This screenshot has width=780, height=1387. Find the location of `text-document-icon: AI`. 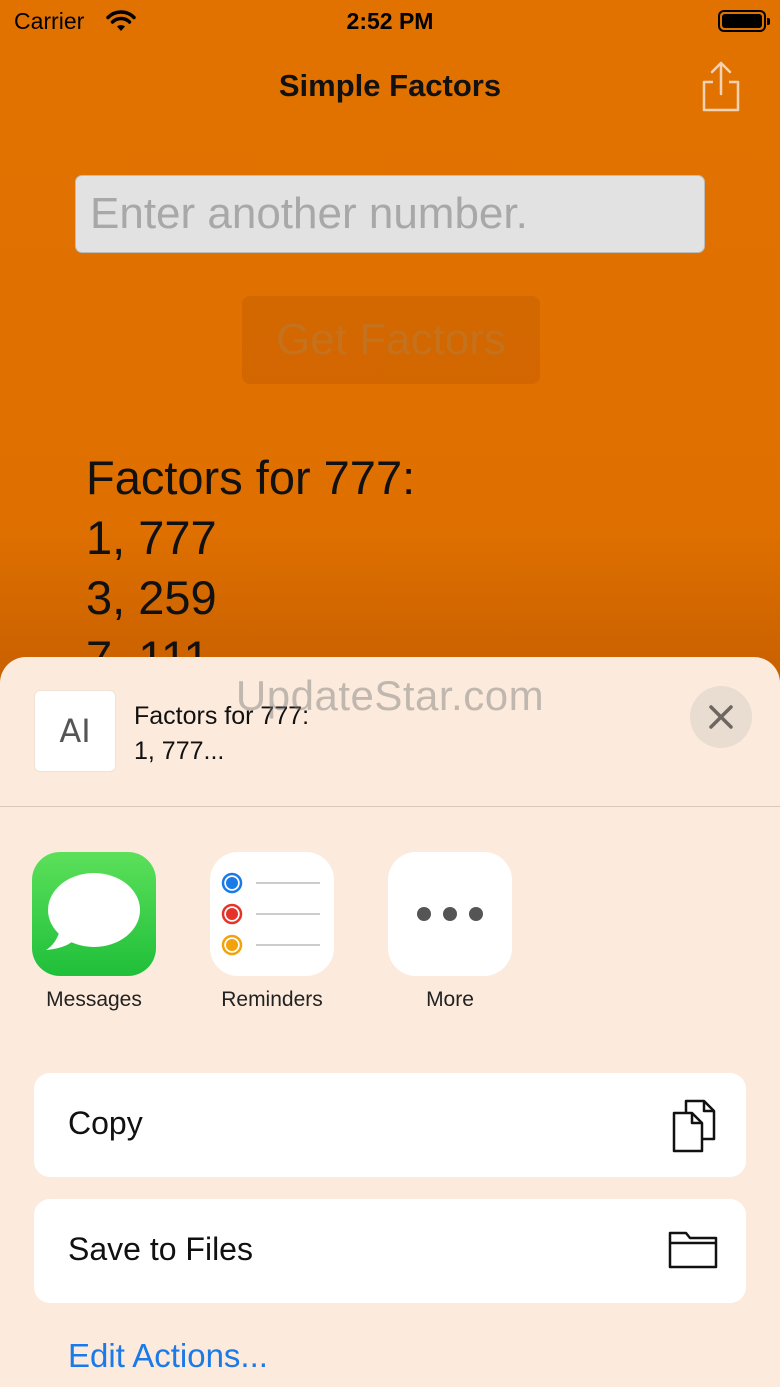

text-document-icon: AI is located at coordinates (75, 731).